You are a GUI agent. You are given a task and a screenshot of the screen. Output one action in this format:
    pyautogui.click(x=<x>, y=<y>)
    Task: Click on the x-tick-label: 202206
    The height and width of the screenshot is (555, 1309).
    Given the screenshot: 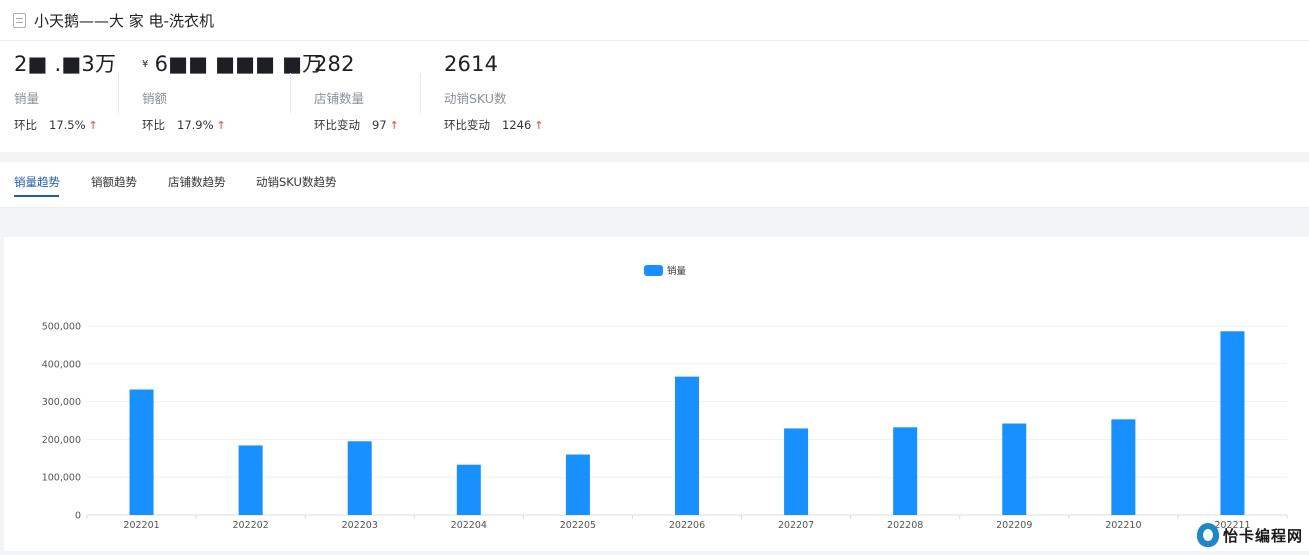 What is the action you would take?
    pyautogui.click(x=687, y=525)
    